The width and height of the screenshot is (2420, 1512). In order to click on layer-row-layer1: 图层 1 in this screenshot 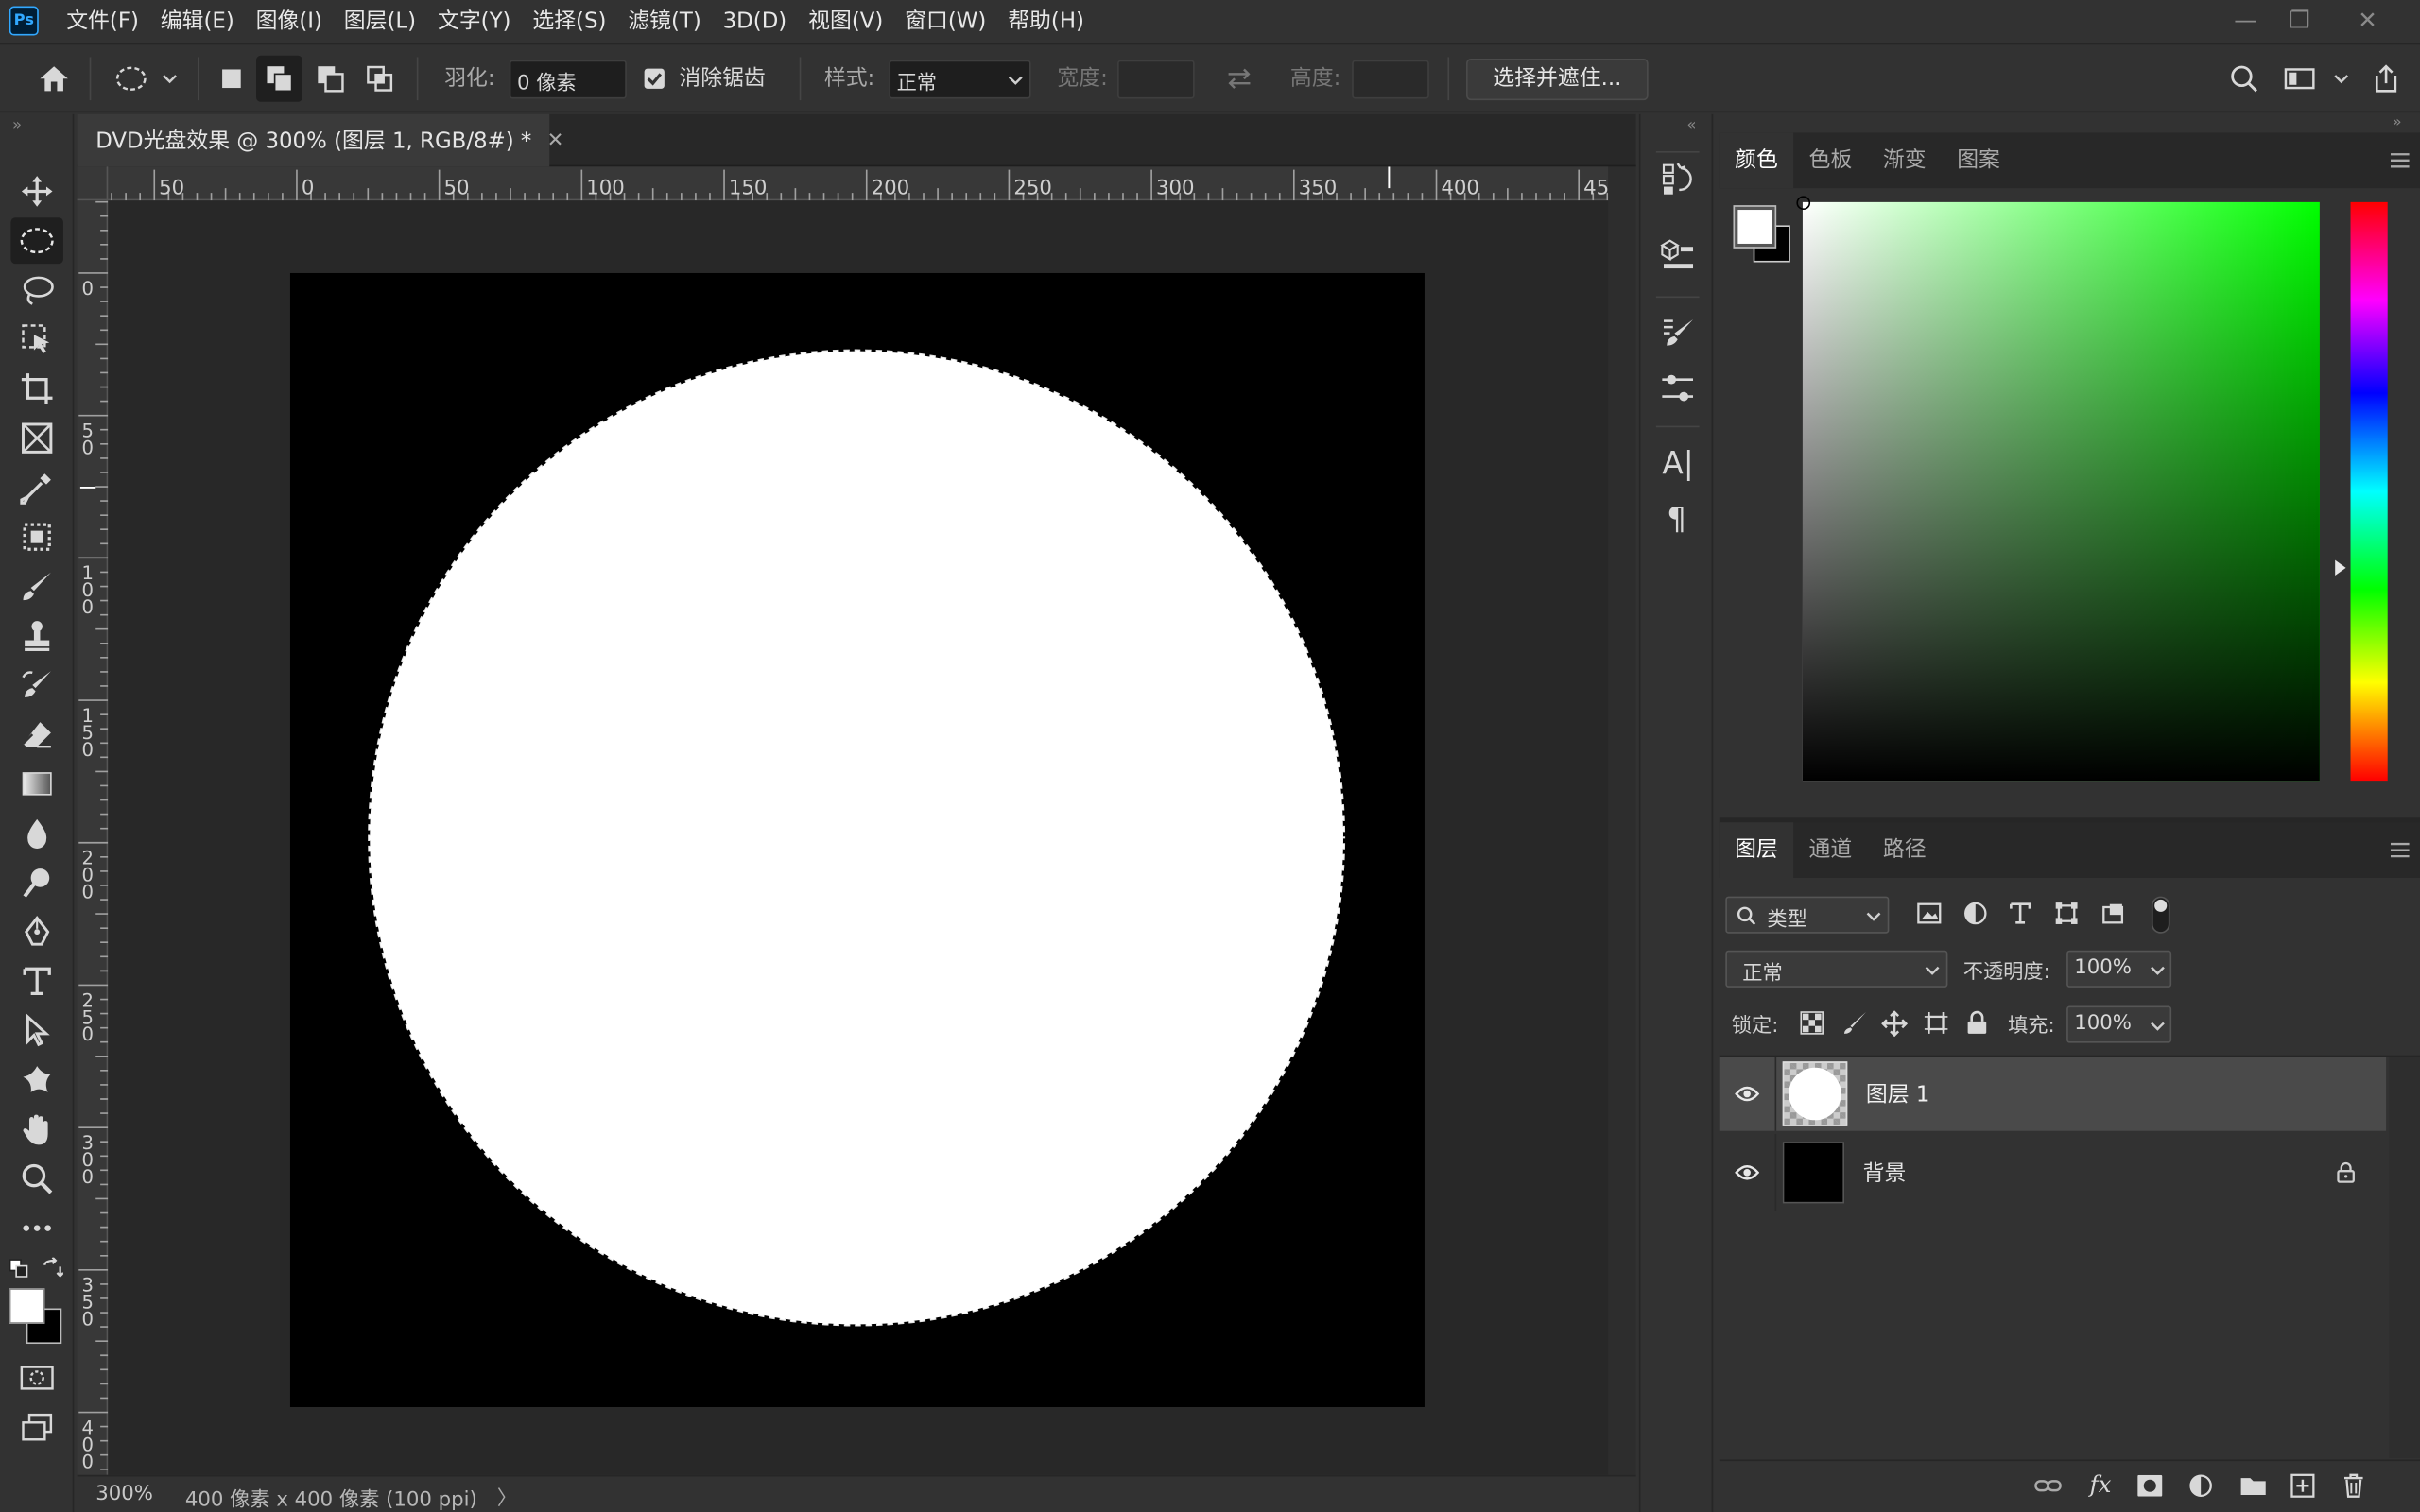, I will do `click(2053, 1094)`.